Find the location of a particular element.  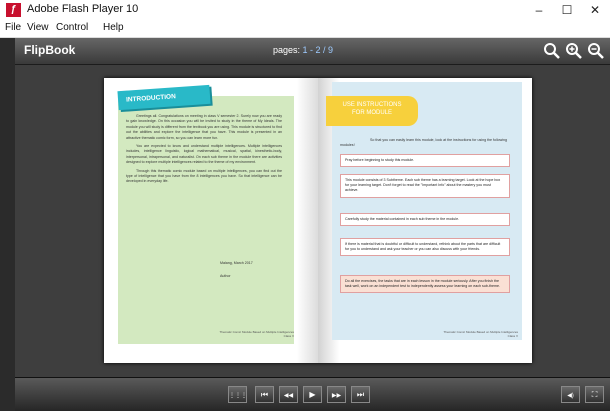

playback-controls: ⋮⋮⋮ ⏮ ◀◀ ▶ ▶▶ ⏭ ◀) ⛶ is located at coordinates (312, 394).